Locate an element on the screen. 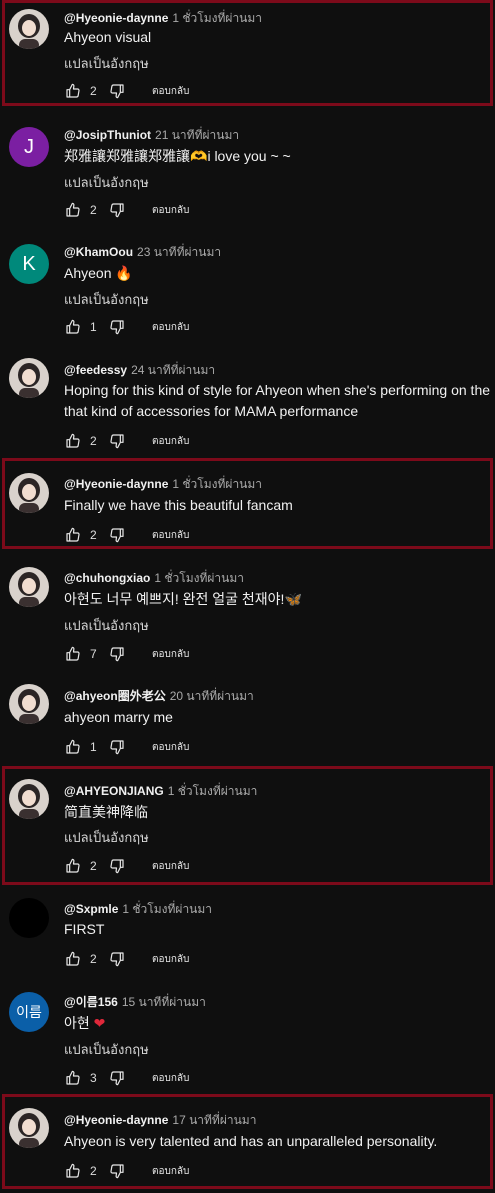 This screenshot has width=495, height=1193. comment-text-main: 郑雅讓郑雅讓郑雅讓 is located at coordinates (127, 156).